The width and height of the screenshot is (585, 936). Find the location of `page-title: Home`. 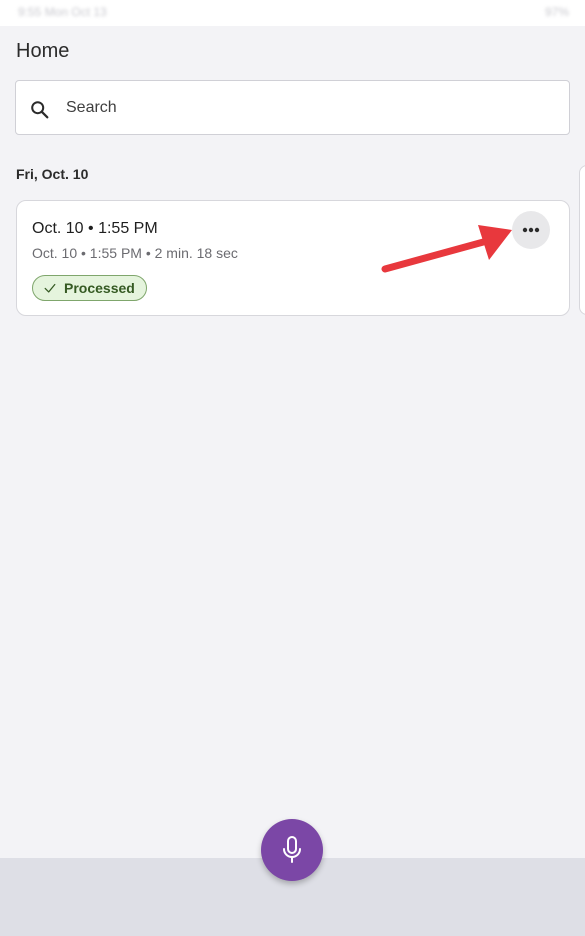

page-title: Home is located at coordinates (43, 51).